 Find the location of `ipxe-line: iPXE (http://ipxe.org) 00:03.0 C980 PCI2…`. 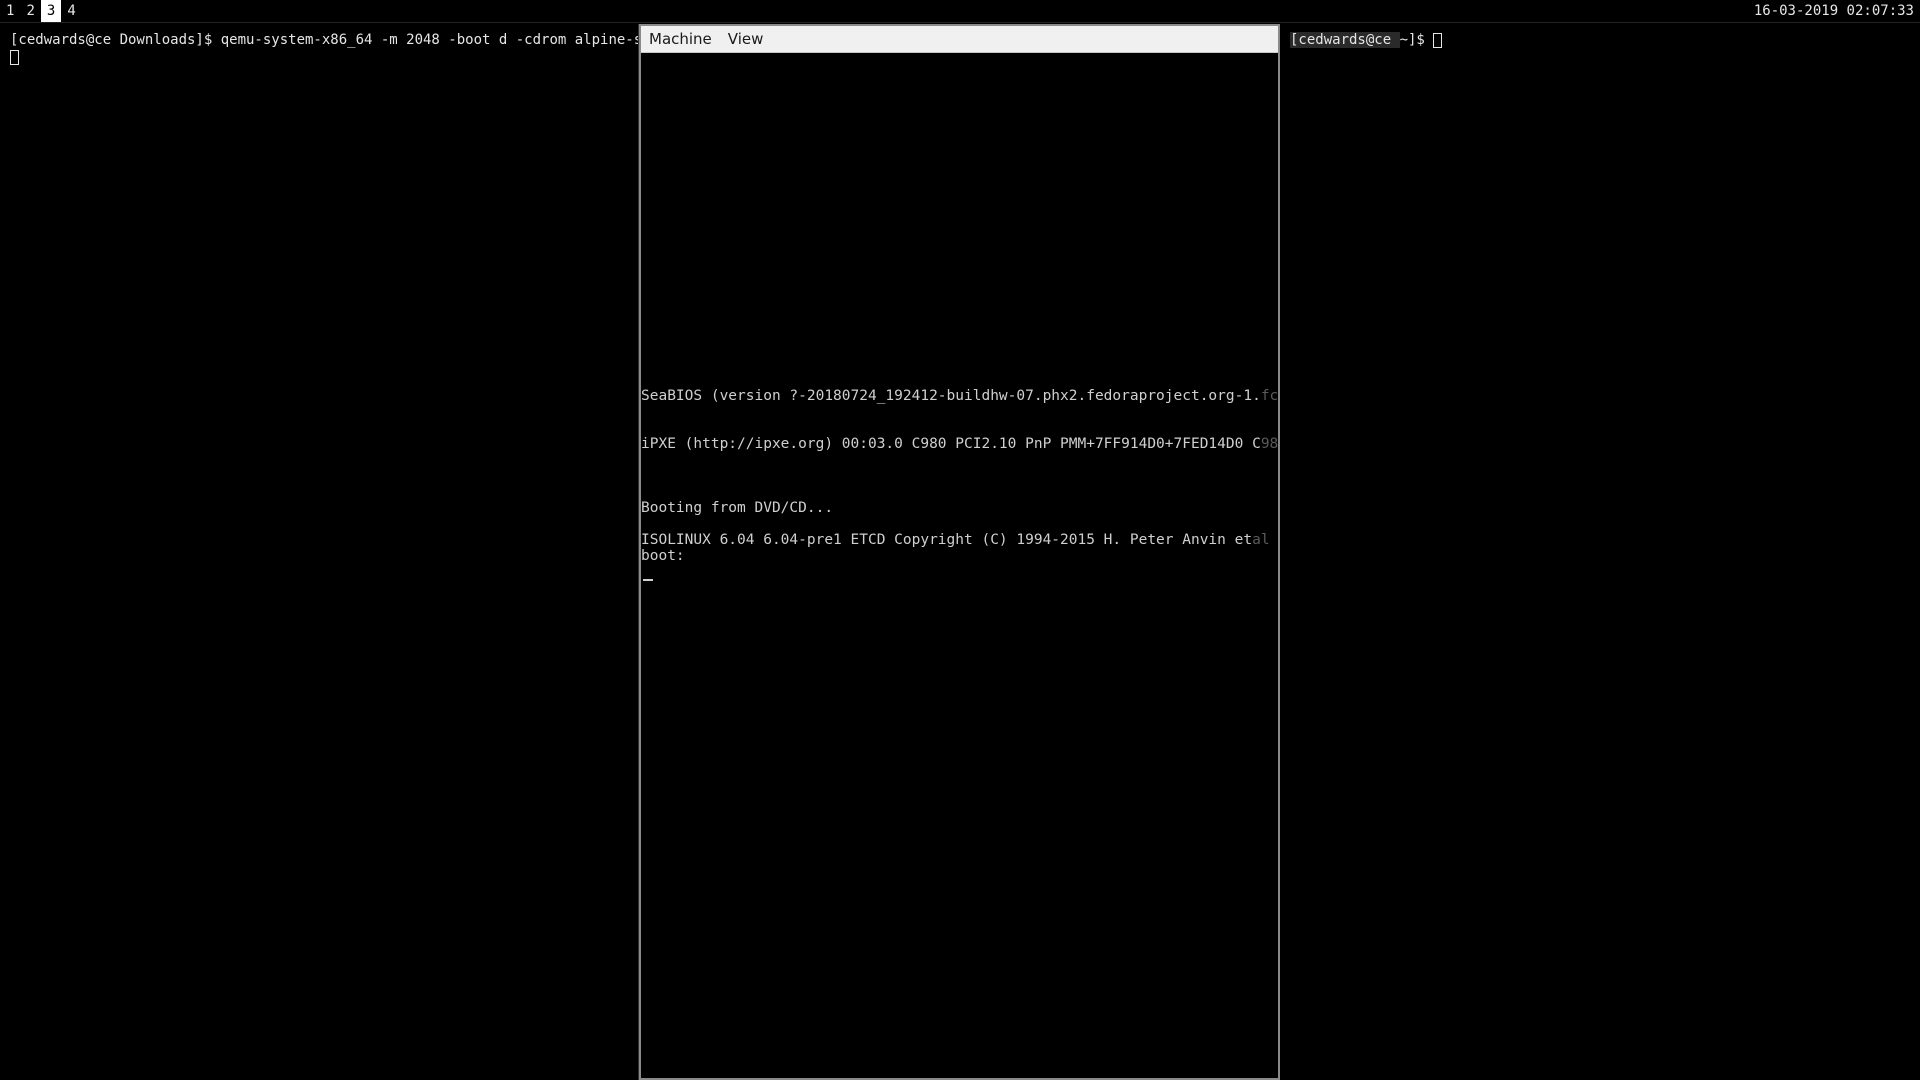

ipxe-line: iPXE (http://ipxe.org) 00:03.0 C980 PCI2… is located at coordinates (960, 444).